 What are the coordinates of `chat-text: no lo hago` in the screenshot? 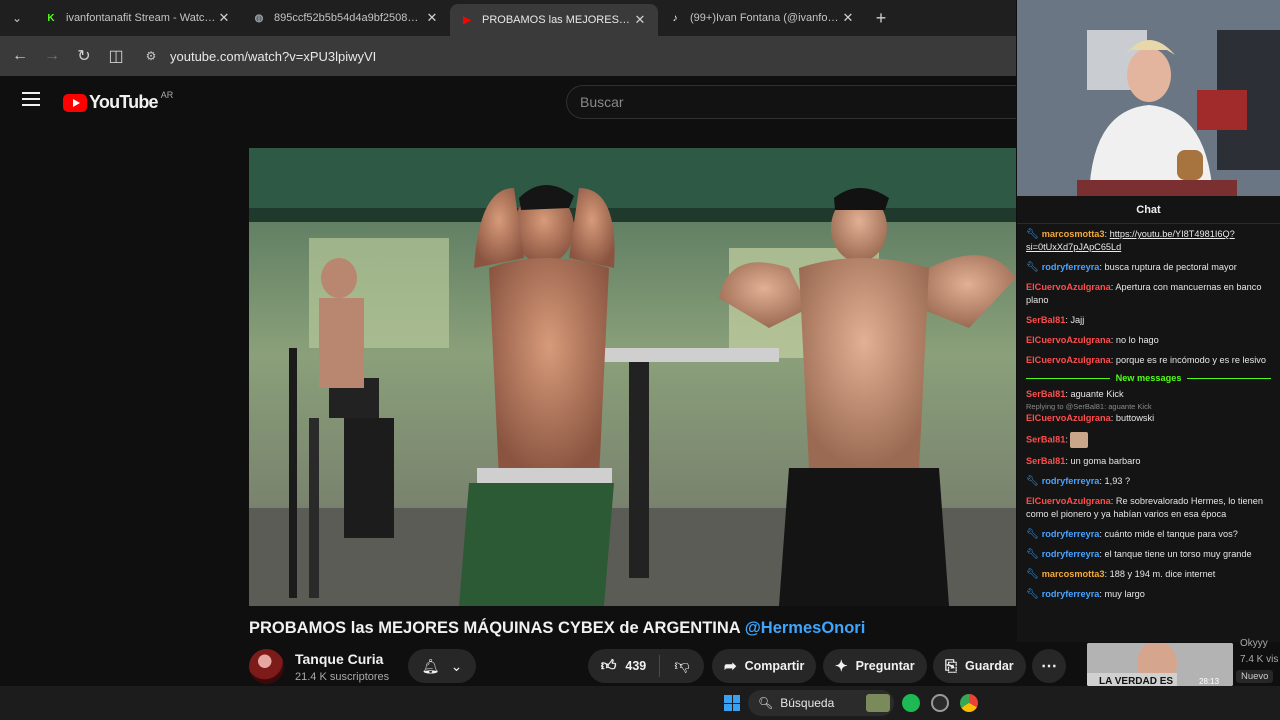 It's located at (1137, 340).